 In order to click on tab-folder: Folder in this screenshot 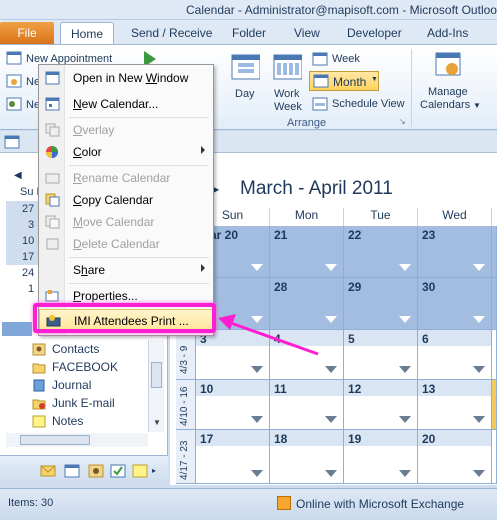, I will do `click(249, 33)`.